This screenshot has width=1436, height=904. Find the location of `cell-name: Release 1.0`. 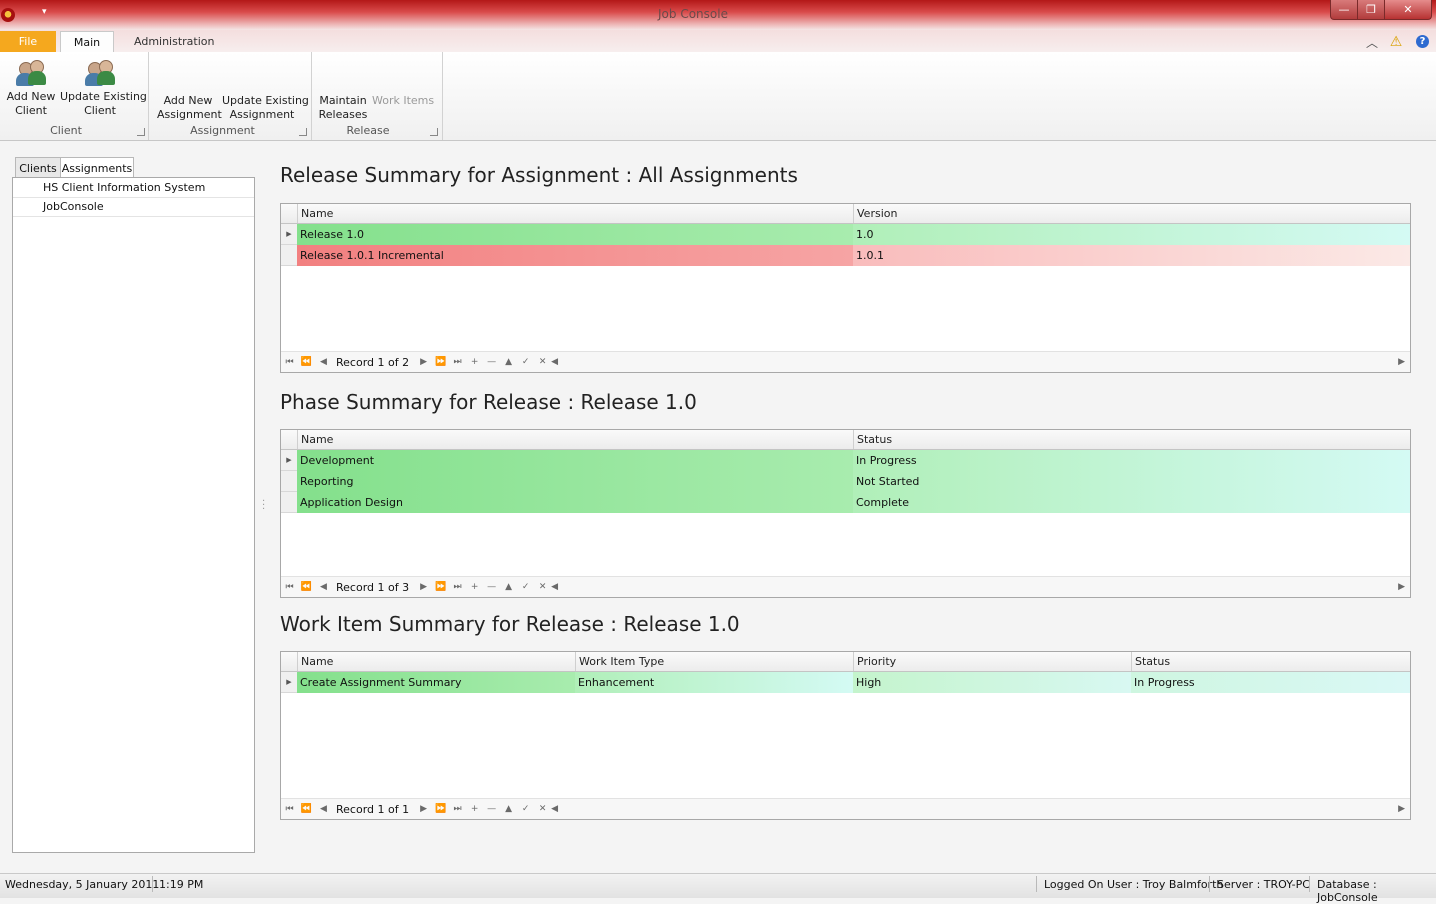

cell-name: Release 1.0 is located at coordinates (575, 234).